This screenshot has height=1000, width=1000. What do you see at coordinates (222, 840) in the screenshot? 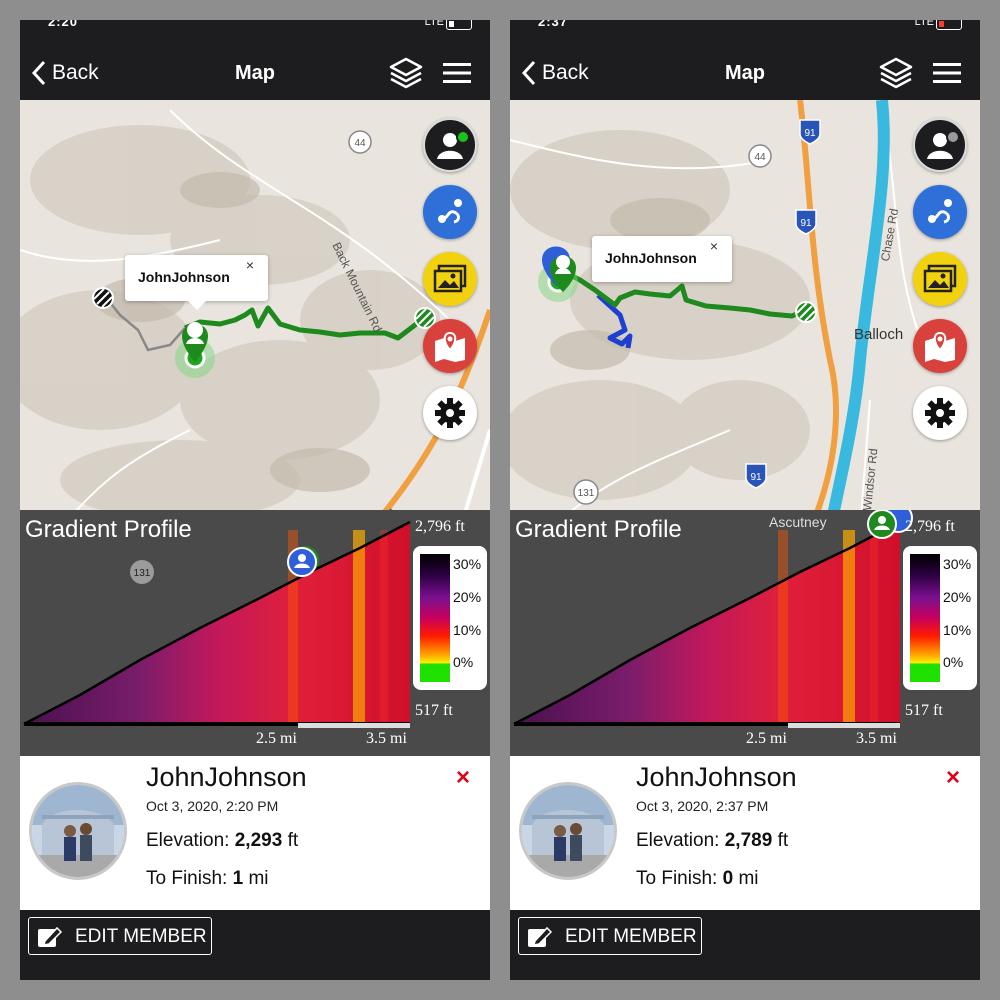
I see `member-elevation: Elevation: 2,293 ft` at bounding box center [222, 840].